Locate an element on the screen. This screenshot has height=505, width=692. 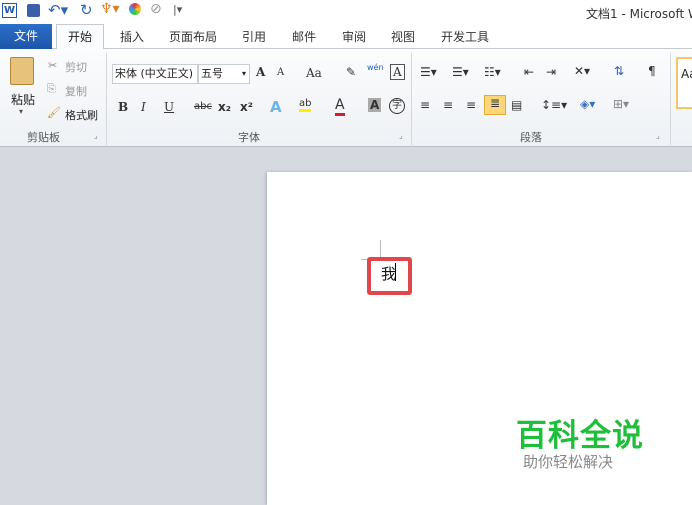
watermark-subtitle: 助你轻松解决 is located at coordinates (568, 462).